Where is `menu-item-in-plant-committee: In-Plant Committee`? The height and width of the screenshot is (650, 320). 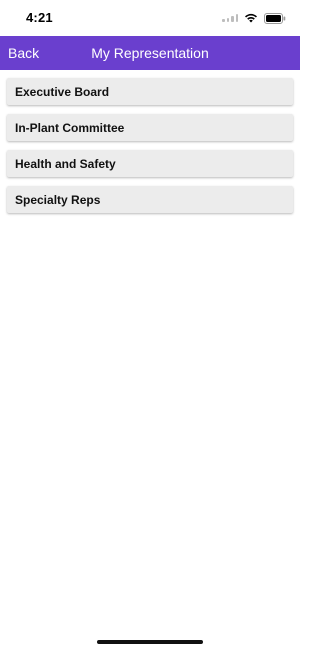 menu-item-in-plant-committee: In-Plant Committee is located at coordinates (150, 127).